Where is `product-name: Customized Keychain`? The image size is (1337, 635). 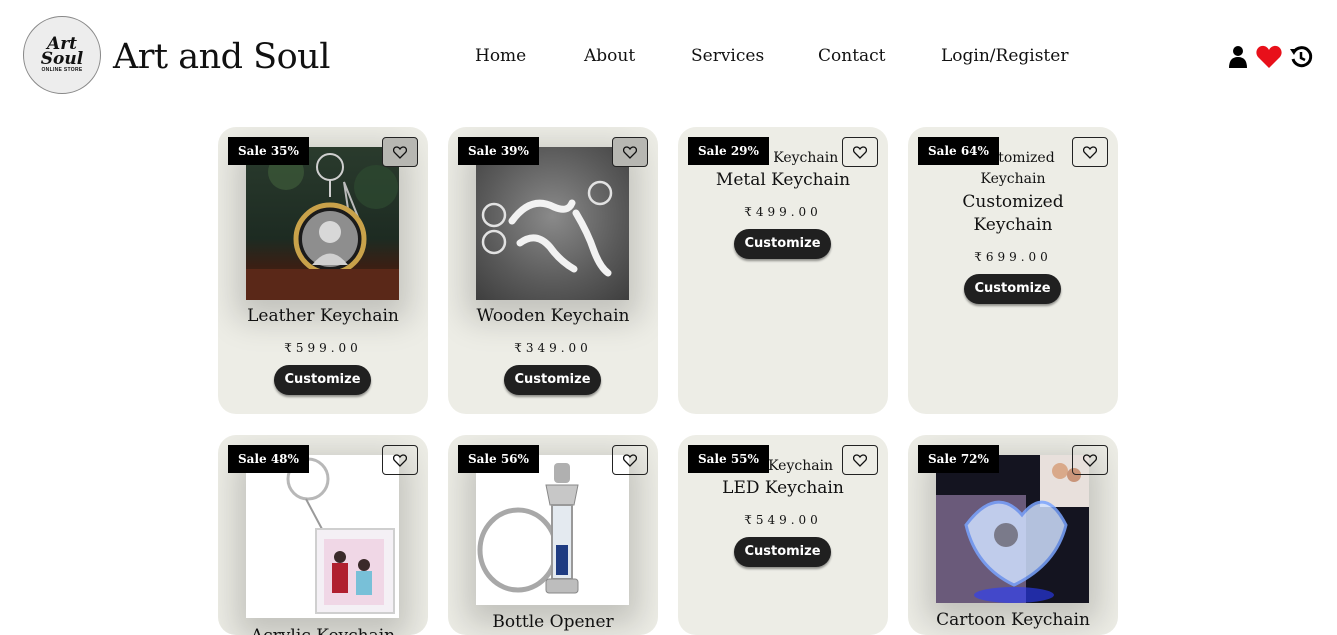
product-name: Customized Keychain is located at coordinates (1013, 214).